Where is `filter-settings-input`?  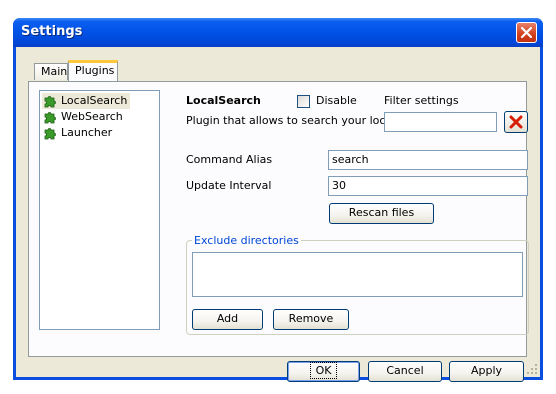 filter-settings-input is located at coordinates (440, 122).